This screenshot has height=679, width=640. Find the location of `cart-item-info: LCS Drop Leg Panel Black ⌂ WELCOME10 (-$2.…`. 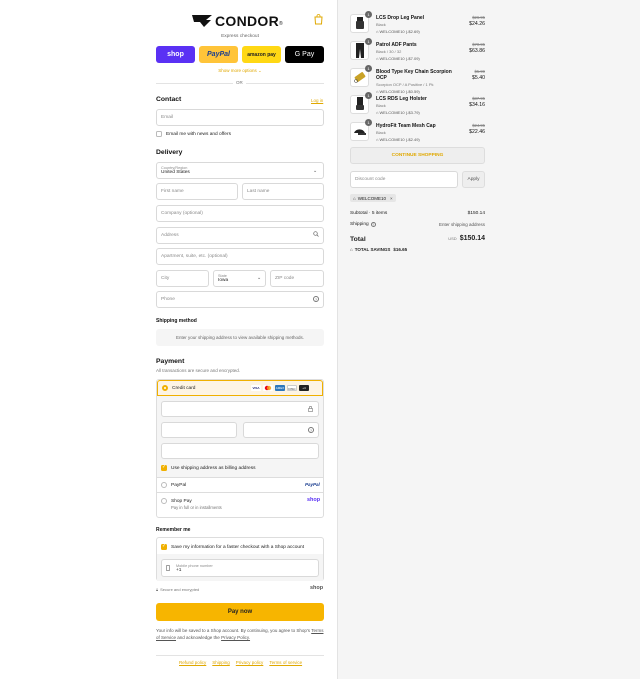

cart-item-info: LCS Drop Leg Panel Black ⌂ WELCOME10 (-$2.… is located at coordinates (416, 24).